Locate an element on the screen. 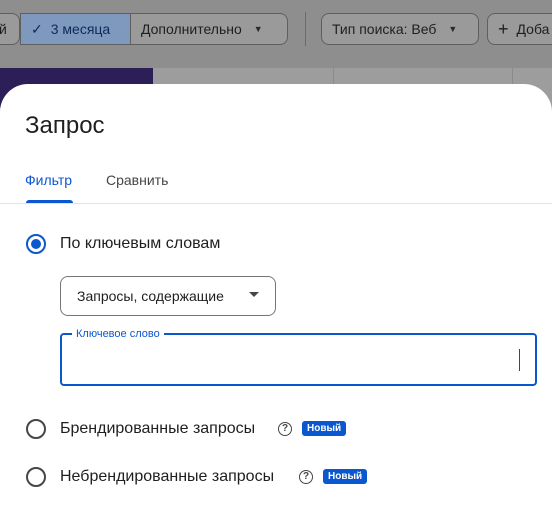 The width and height of the screenshot is (552, 515). match-type-dropdown: Запросы, содержащие is located at coordinates (168, 296).